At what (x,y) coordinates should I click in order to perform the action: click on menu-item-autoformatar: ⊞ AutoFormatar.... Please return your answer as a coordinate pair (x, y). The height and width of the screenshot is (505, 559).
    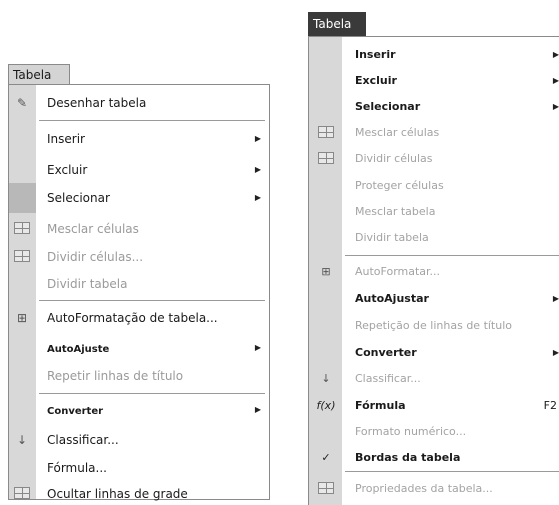
    Looking at the image, I should click on (434, 271).